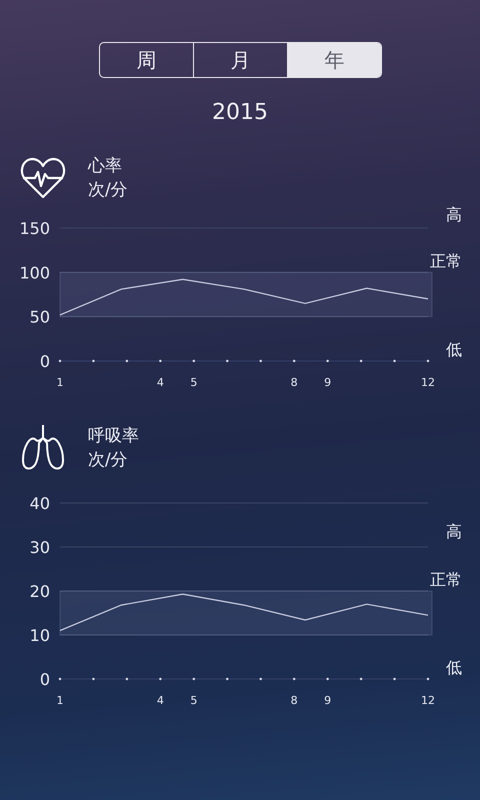 The image size is (480, 800). Describe the element at coordinates (240, 112) in the screenshot. I see `year-label: 2015` at that location.